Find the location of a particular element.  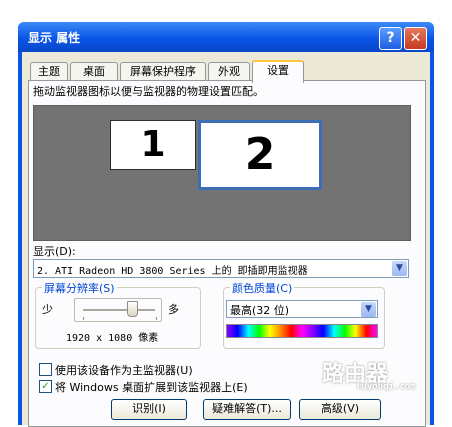

identify-button: 识别(I) is located at coordinates (149, 409).